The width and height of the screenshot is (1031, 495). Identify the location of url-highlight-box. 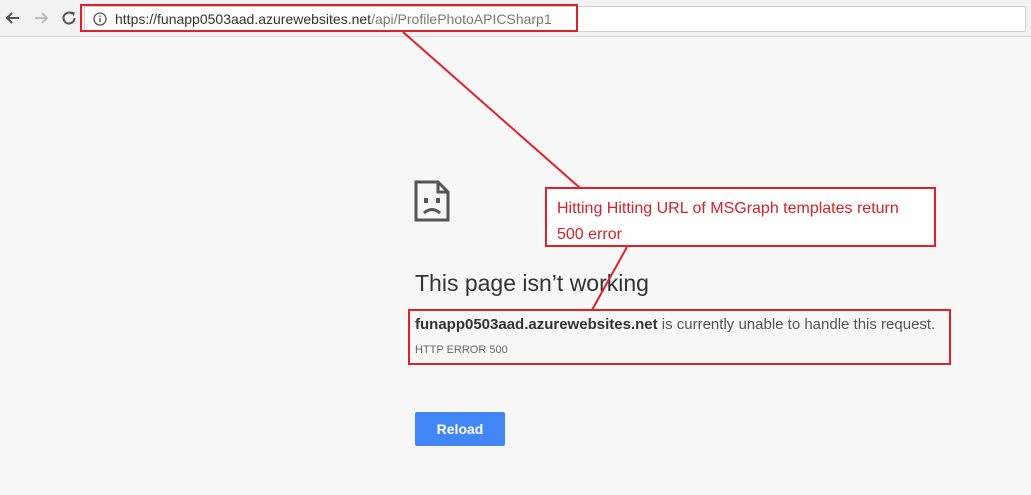
(329, 18).